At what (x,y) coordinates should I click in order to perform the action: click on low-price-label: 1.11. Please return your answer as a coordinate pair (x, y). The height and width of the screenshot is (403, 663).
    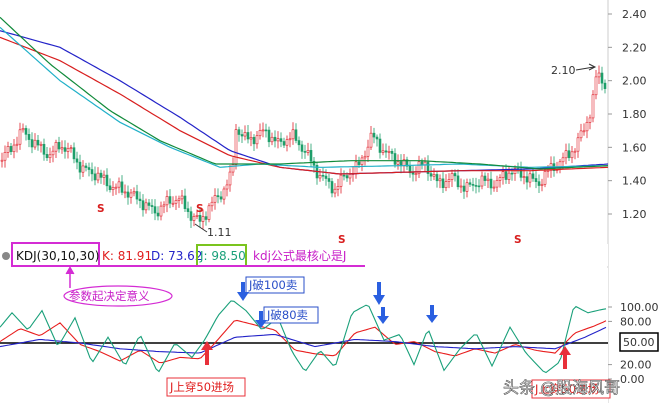
    Looking at the image, I should click on (219, 232).